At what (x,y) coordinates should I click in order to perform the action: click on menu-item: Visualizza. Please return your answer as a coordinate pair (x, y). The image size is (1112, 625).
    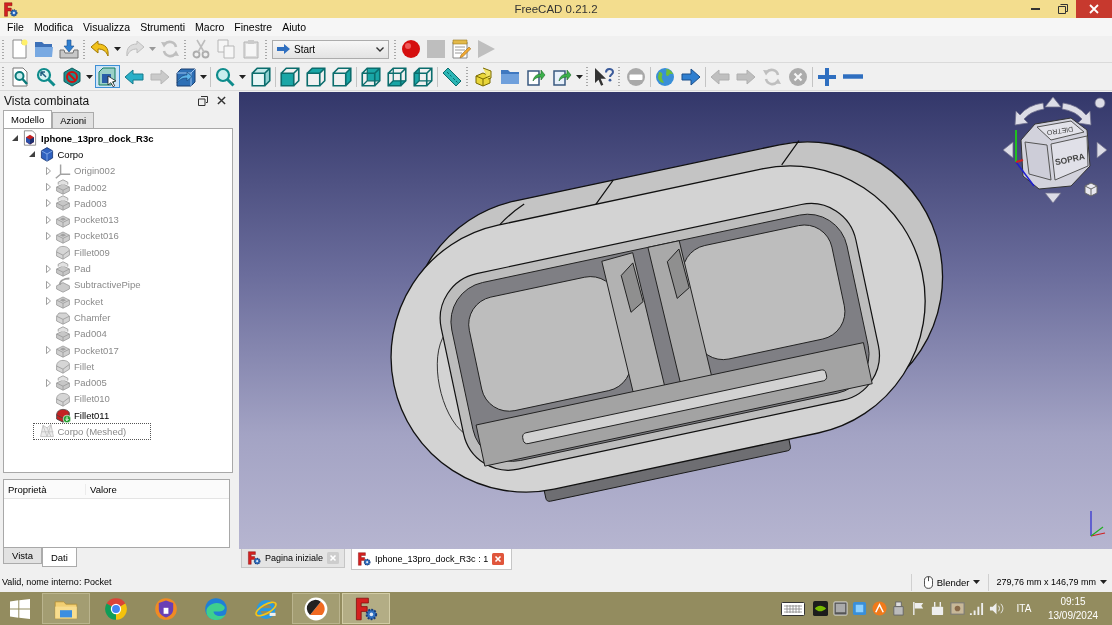
    Looking at the image, I should click on (107, 27).